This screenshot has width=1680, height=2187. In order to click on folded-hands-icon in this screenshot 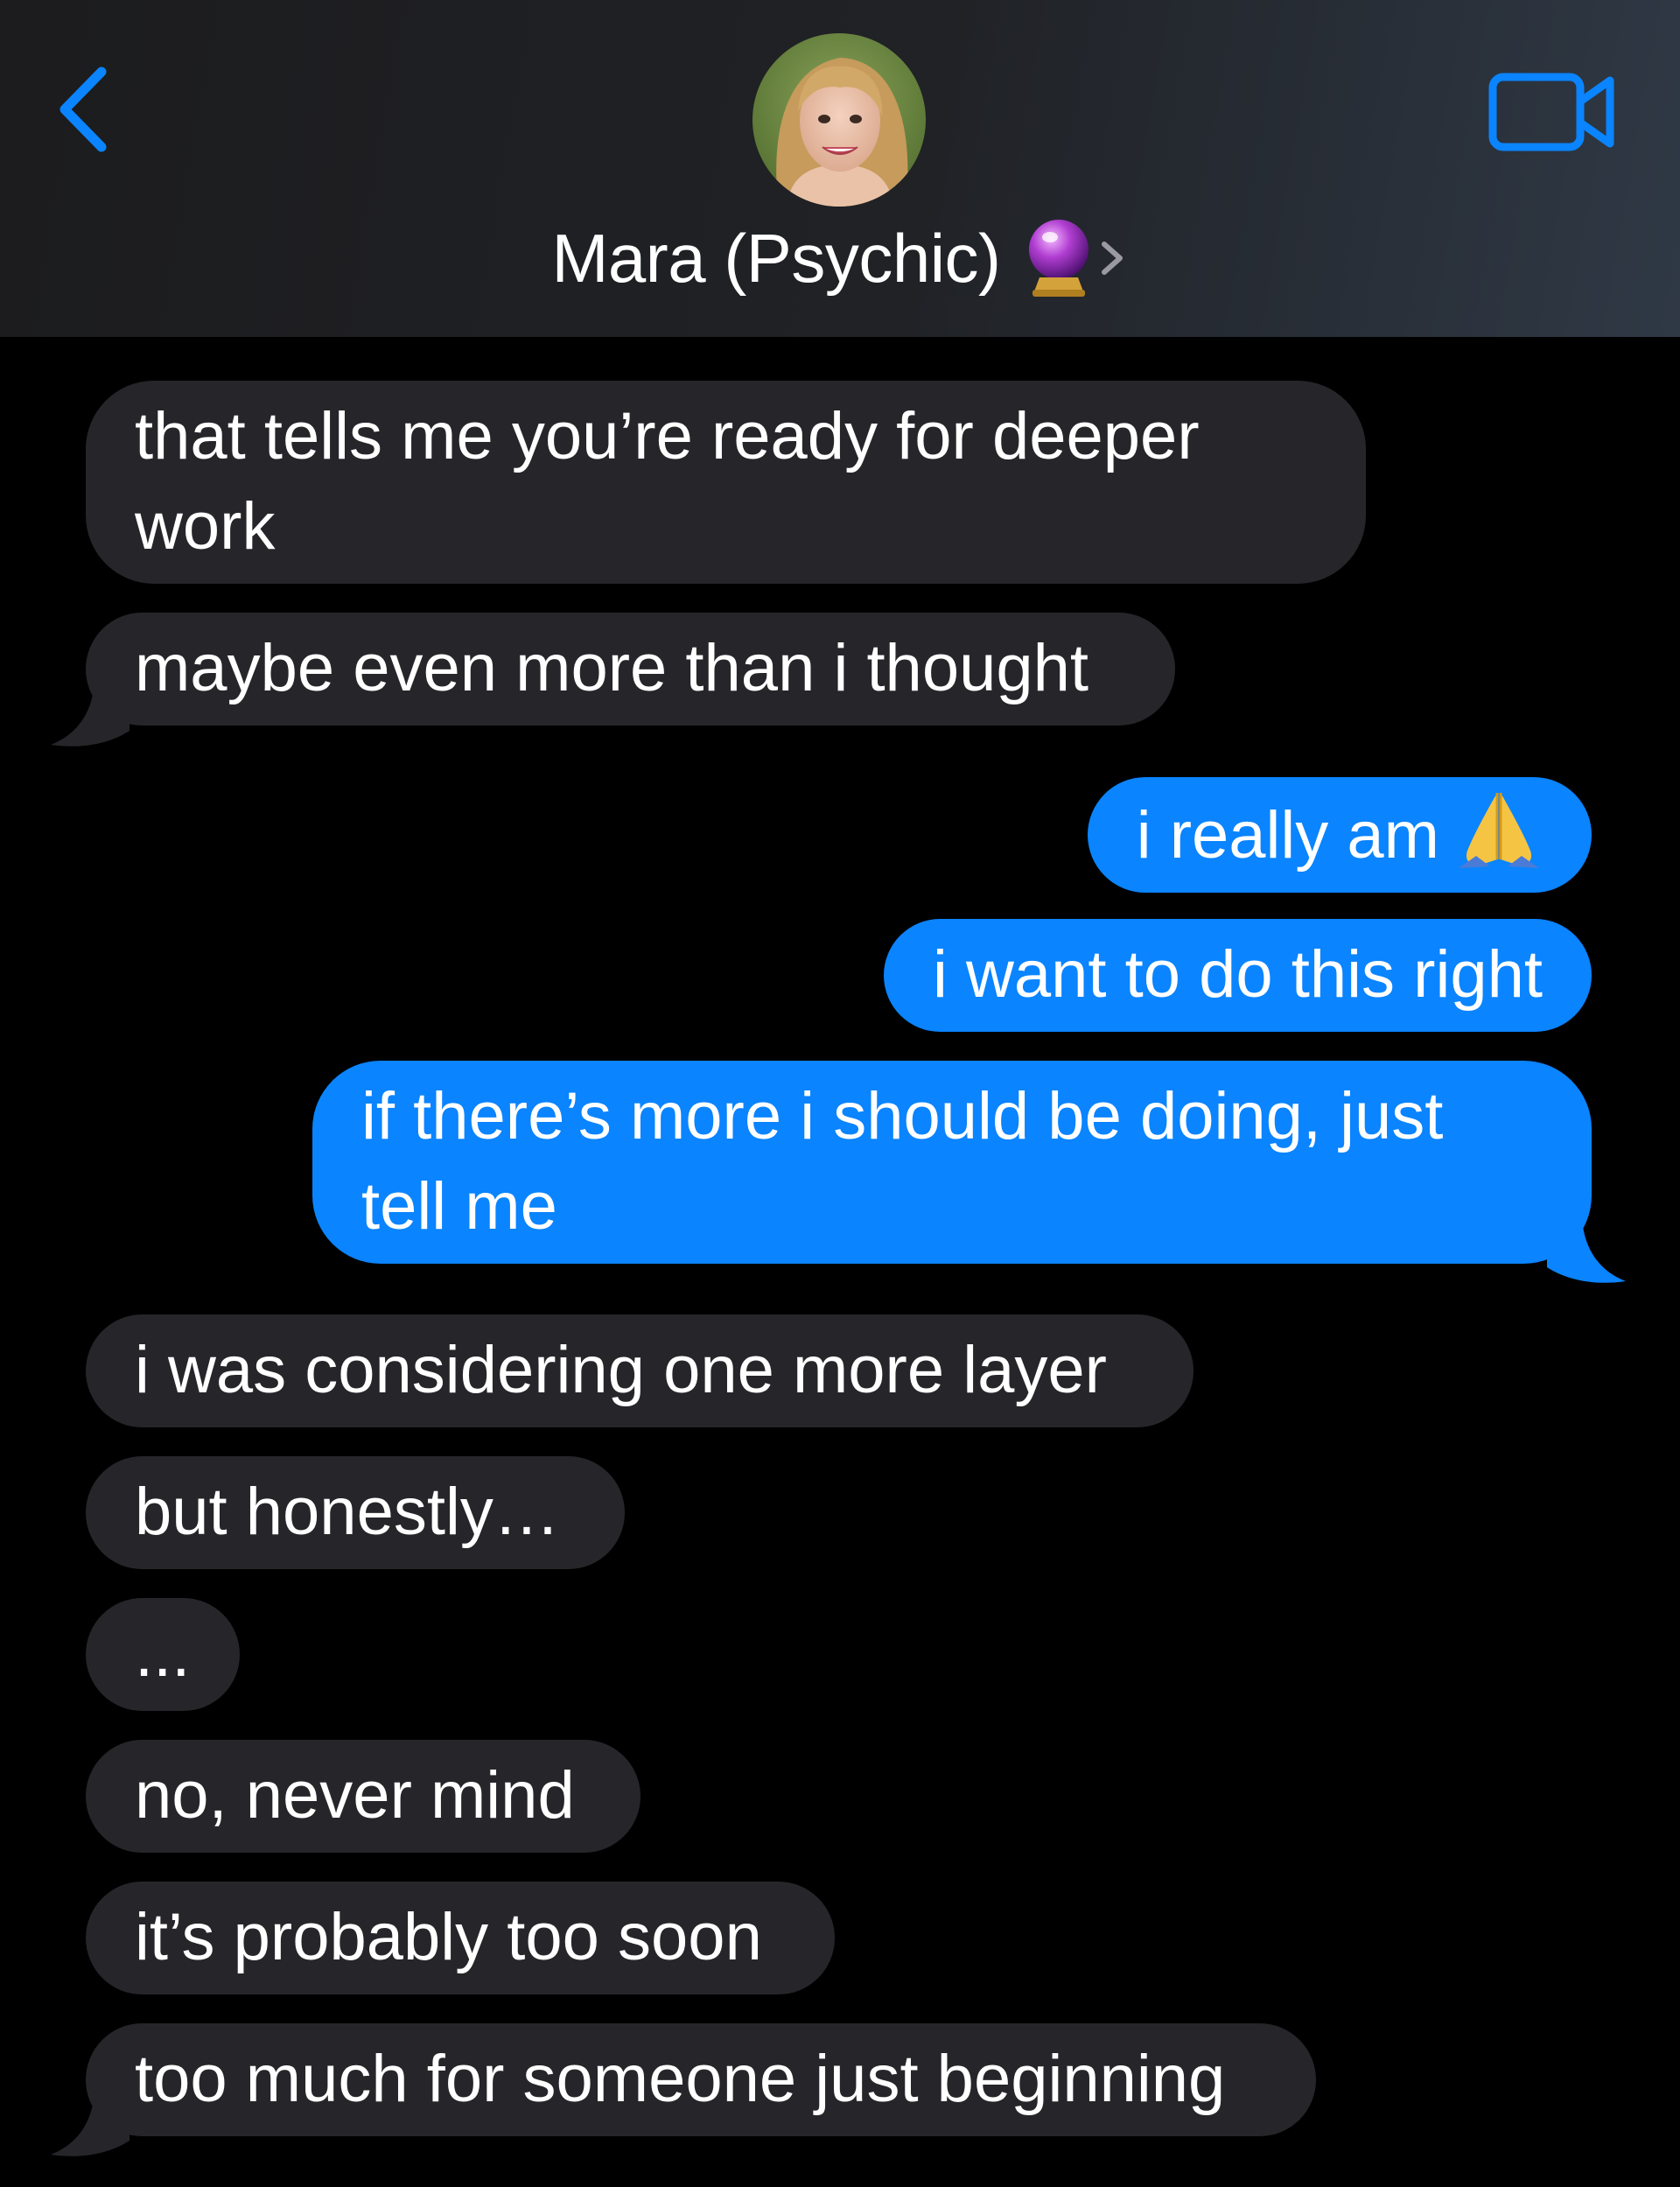, I will do `click(1499, 830)`.